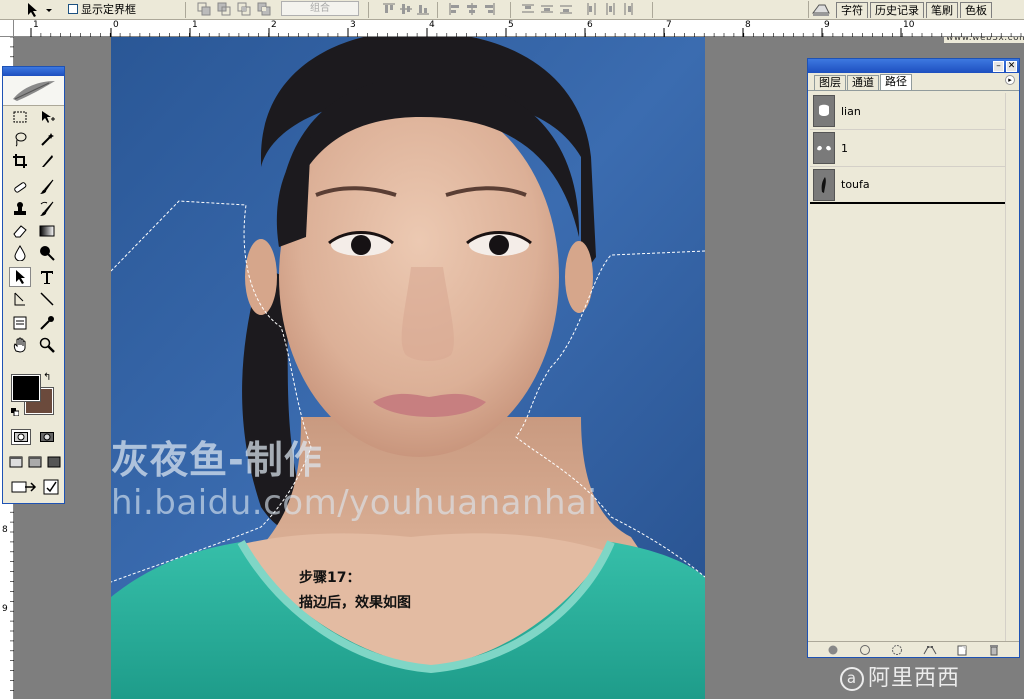  Describe the element at coordinates (217, 460) in the screenshot. I see `author-overlay-text: 灰夜鱼-制作` at that location.